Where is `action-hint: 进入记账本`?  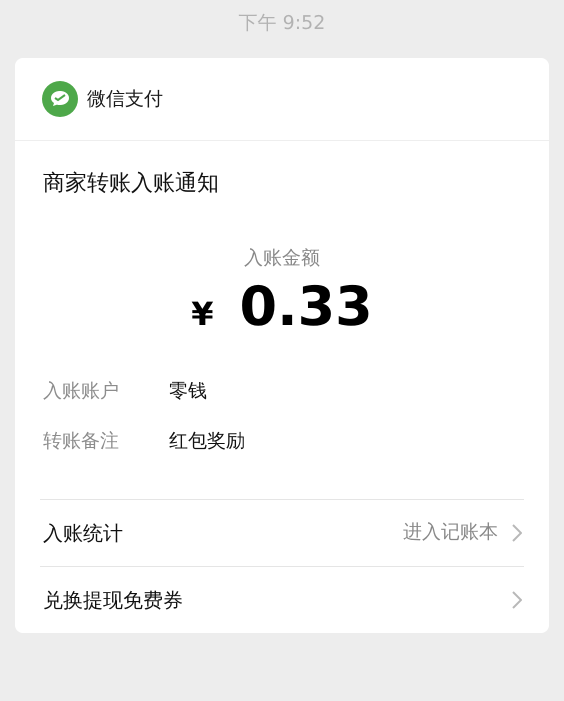 action-hint: 进入记账本 is located at coordinates (450, 533).